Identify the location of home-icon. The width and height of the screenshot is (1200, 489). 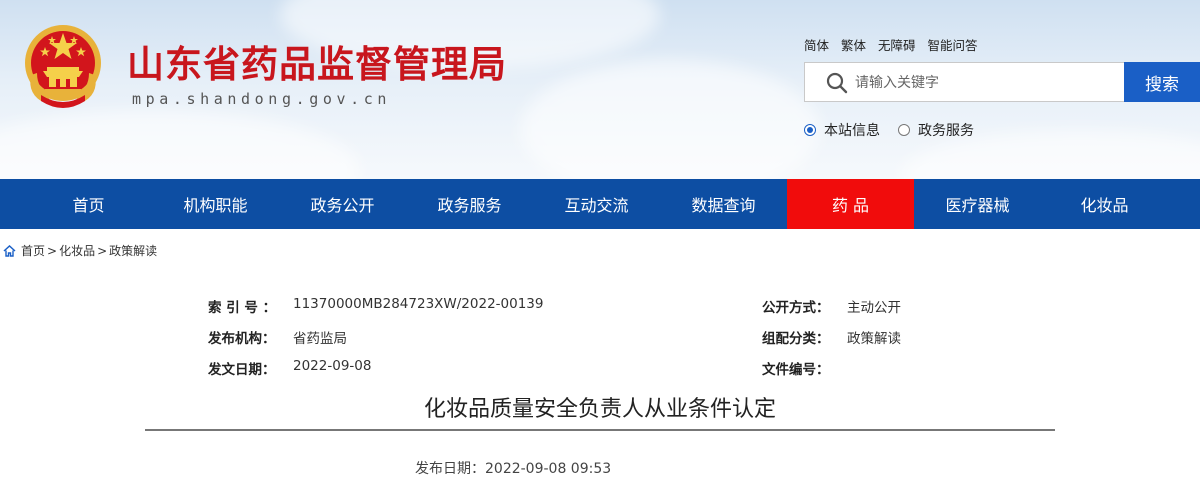
(9, 250).